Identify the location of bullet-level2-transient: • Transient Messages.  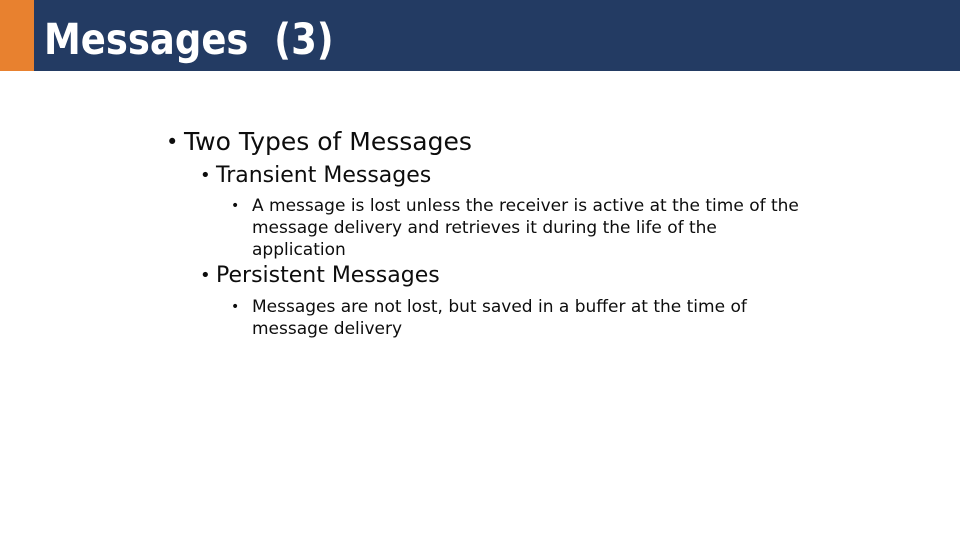
(530, 175).